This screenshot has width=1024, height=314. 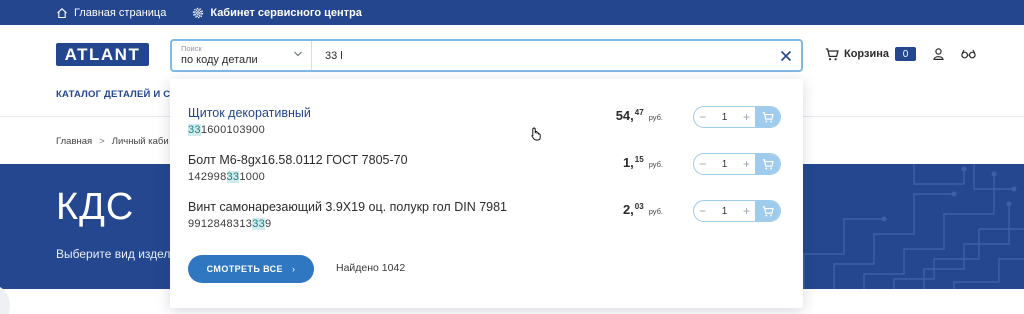 I want to click on show-all-button: СМОТРЕТЬ ВСЕ ›, so click(x=251, y=269).